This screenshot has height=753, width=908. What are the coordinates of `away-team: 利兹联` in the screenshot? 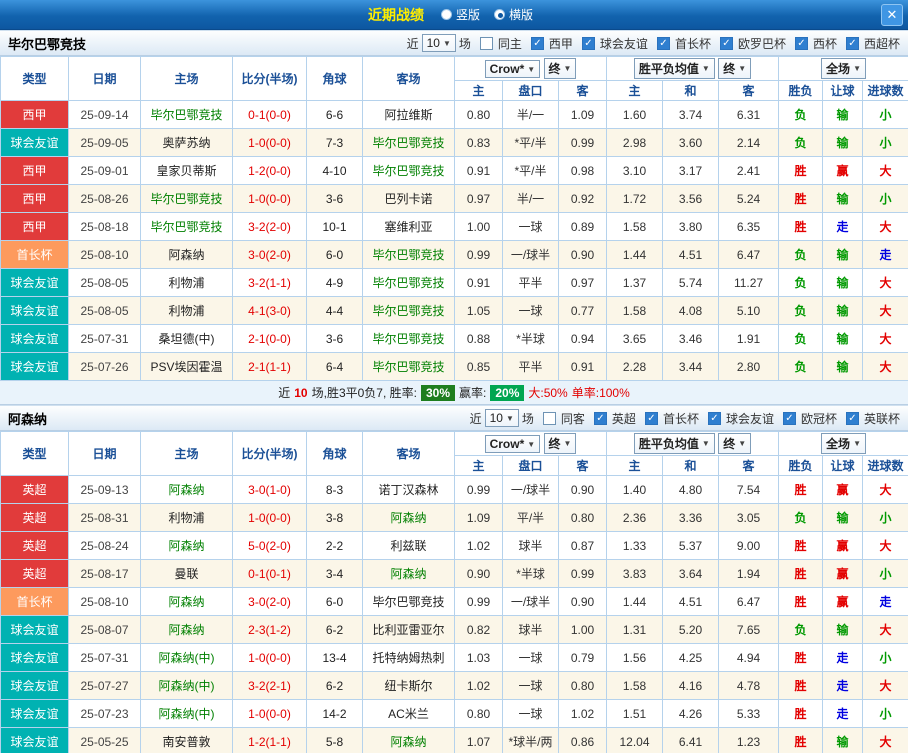 It's located at (408, 545).